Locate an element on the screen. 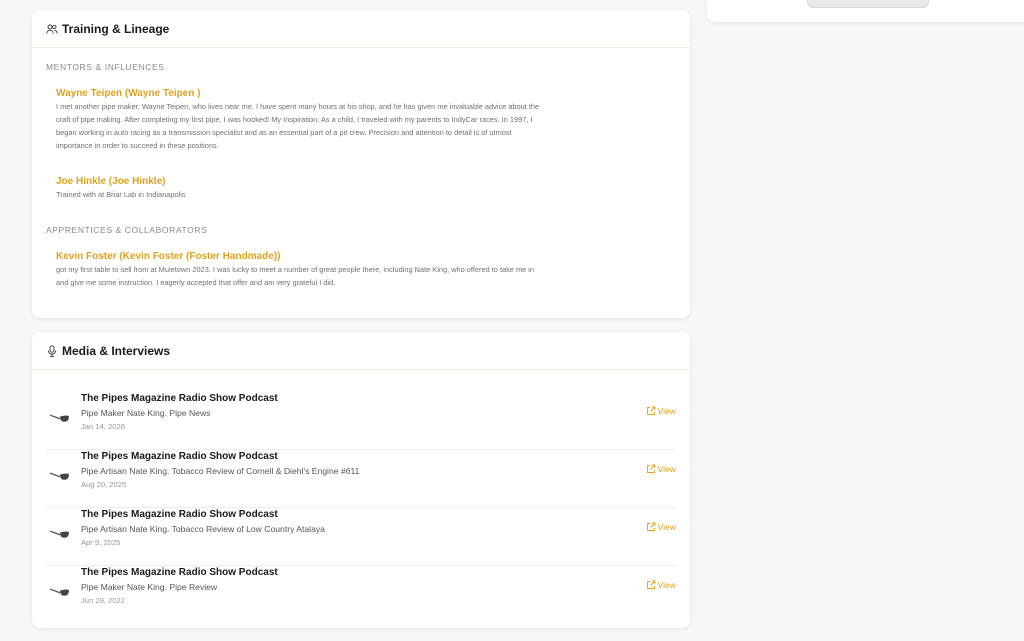  mentor-name: Joe Hinkle (Joe Hinkle) is located at coordinates (356, 181).